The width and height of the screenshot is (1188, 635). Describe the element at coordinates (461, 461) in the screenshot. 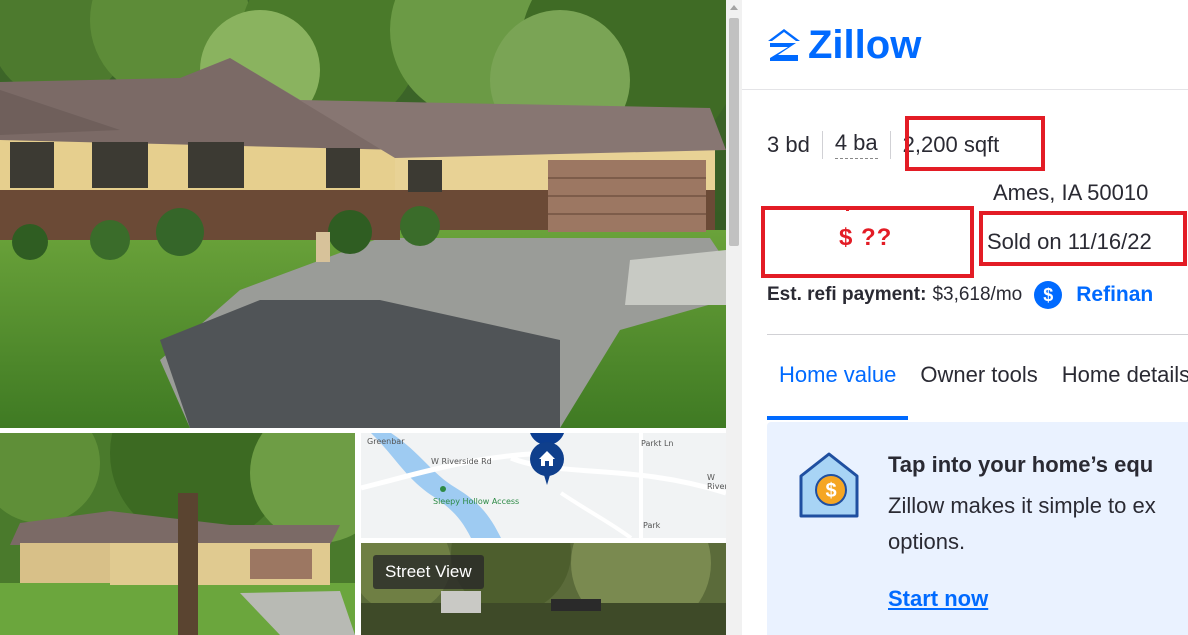

I see `map-road-label: W Riverside Rd` at that location.